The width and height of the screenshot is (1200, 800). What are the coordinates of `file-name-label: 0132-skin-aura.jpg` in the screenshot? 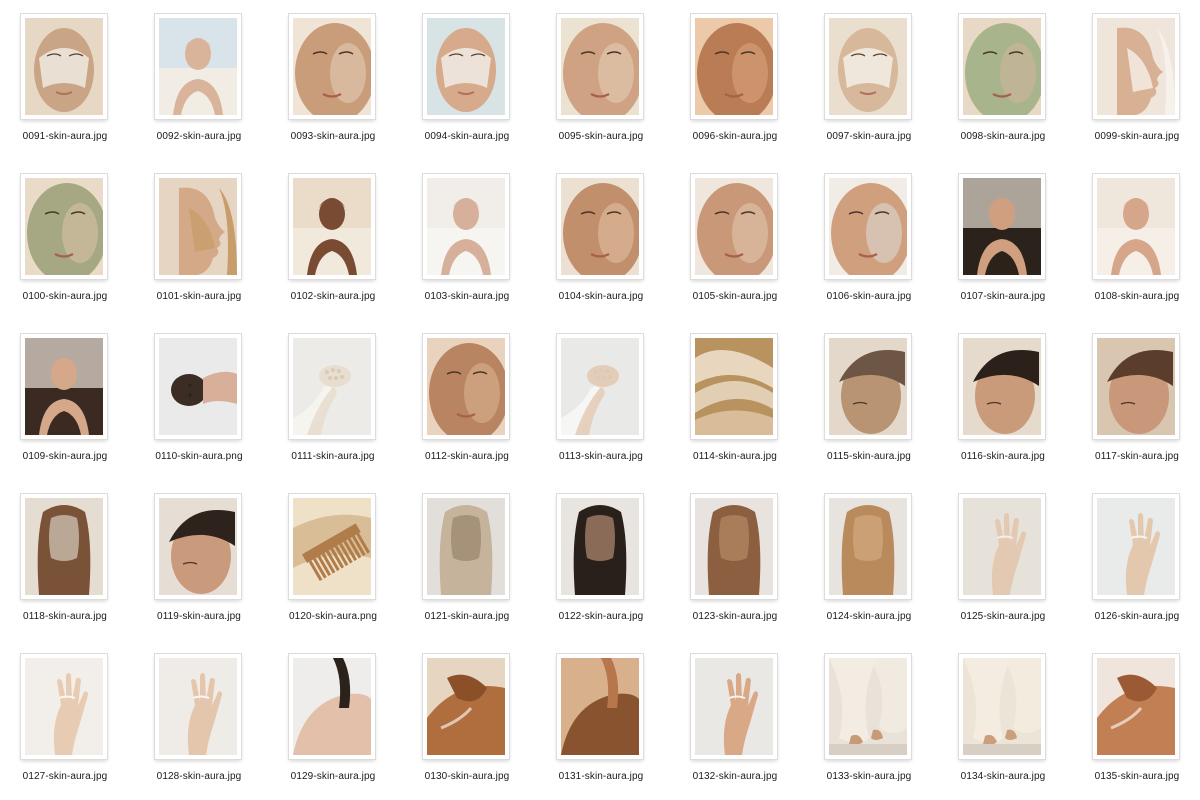 It's located at (735, 776).